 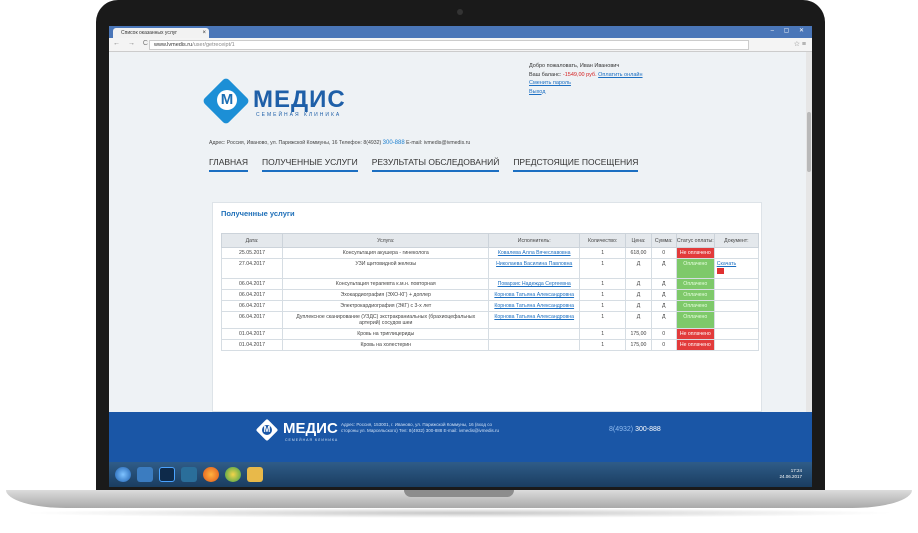 What do you see at coordinates (789, 30) in the screenshot?
I see `window-controls: – ▢ ✕` at bounding box center [789, 30].